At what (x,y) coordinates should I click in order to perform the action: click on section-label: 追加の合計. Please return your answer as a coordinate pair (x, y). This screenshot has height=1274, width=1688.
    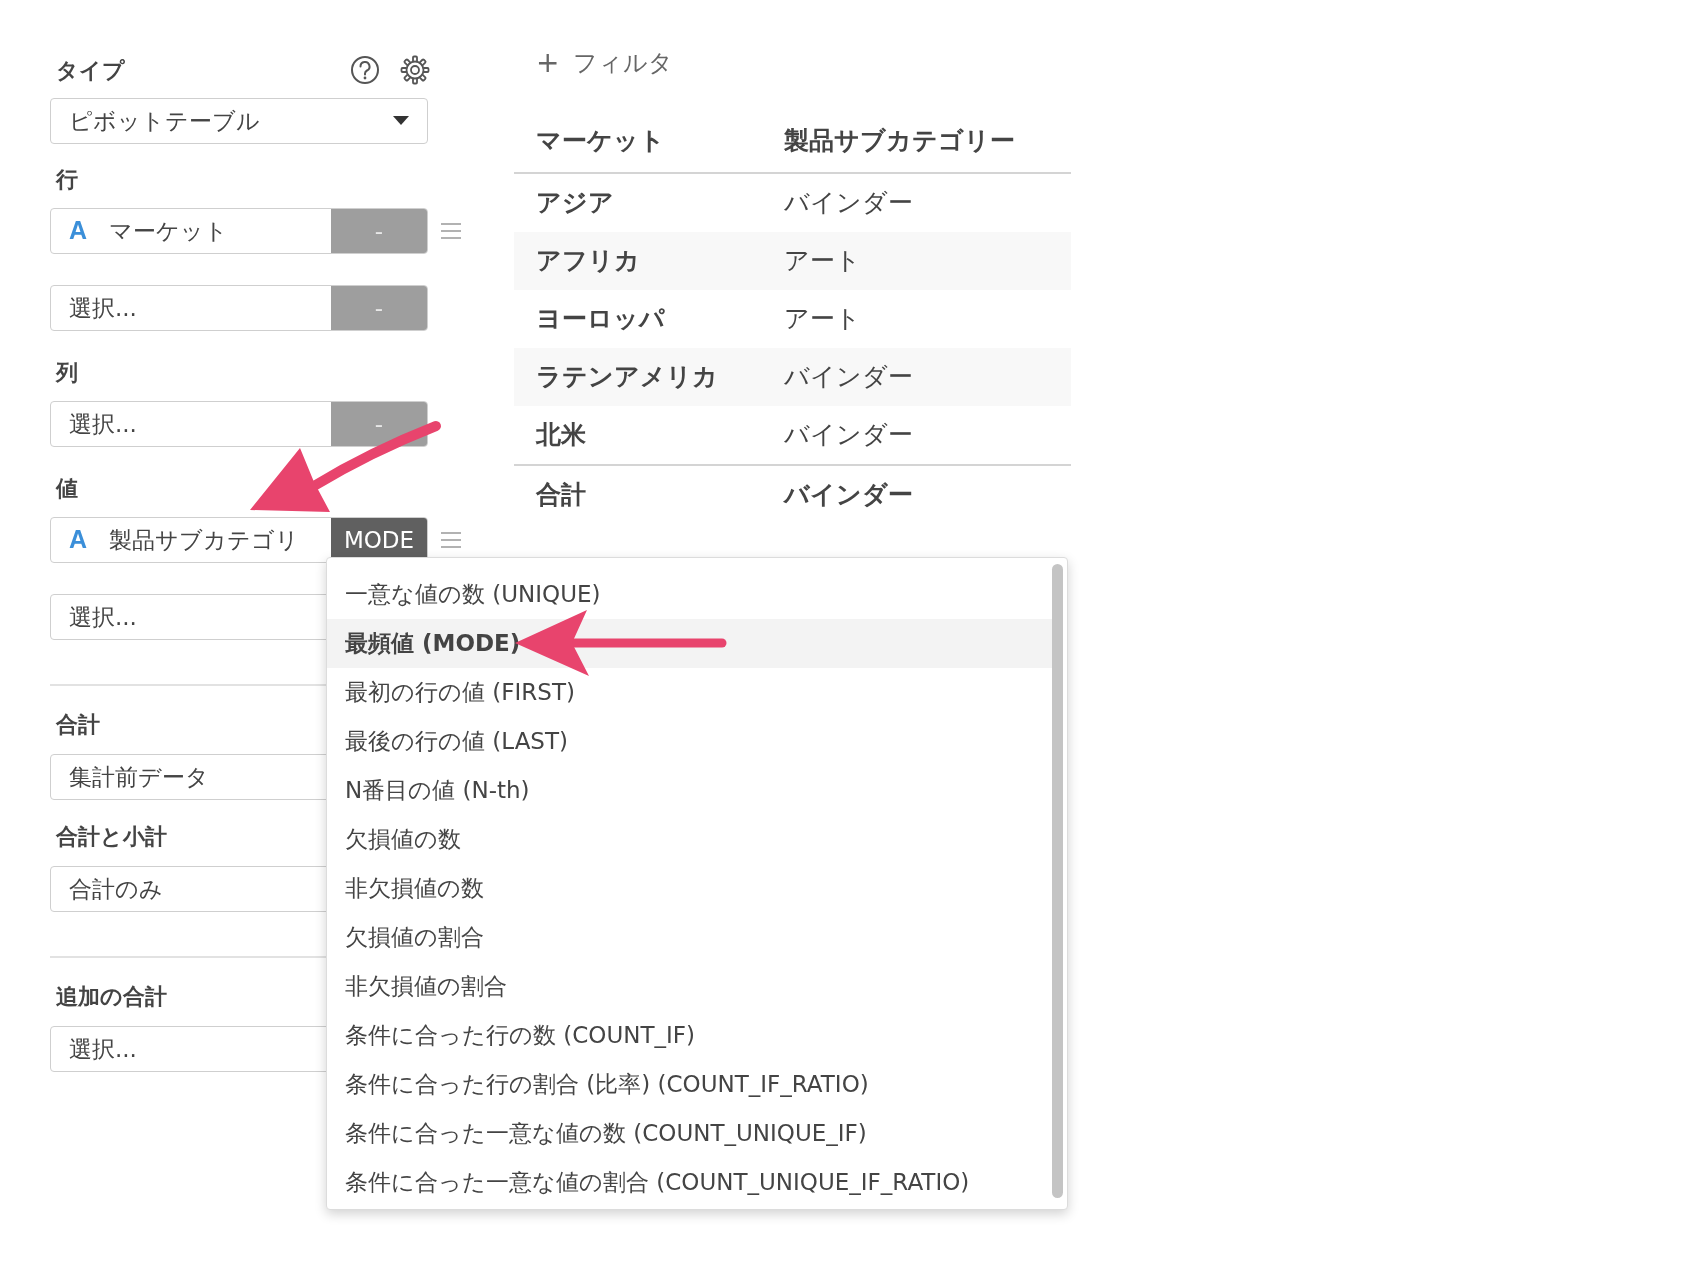
    Looking at the image, I should click on (111, 997).